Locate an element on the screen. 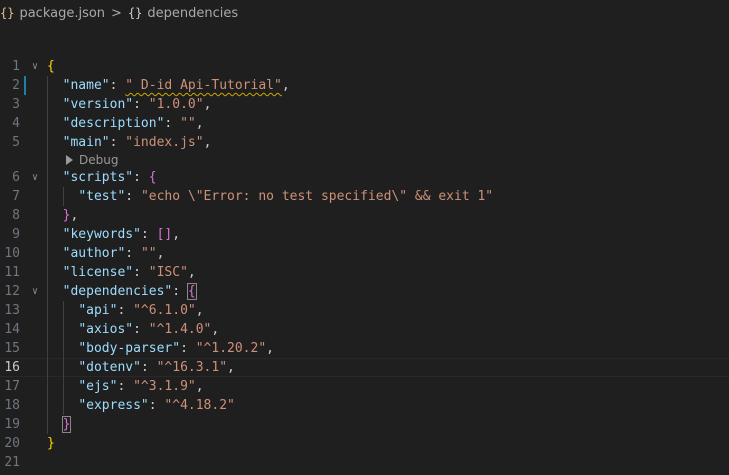  code-line: 15 "body-parser": "^1.20.2", is located at coordinates (364, 348).